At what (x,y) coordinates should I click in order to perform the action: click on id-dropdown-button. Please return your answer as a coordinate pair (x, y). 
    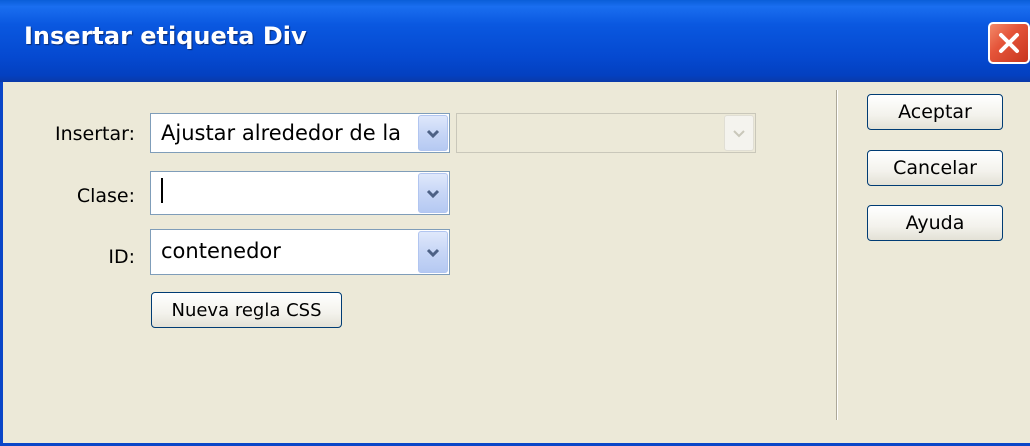
    Looking at the image, I should click on (433, 252).